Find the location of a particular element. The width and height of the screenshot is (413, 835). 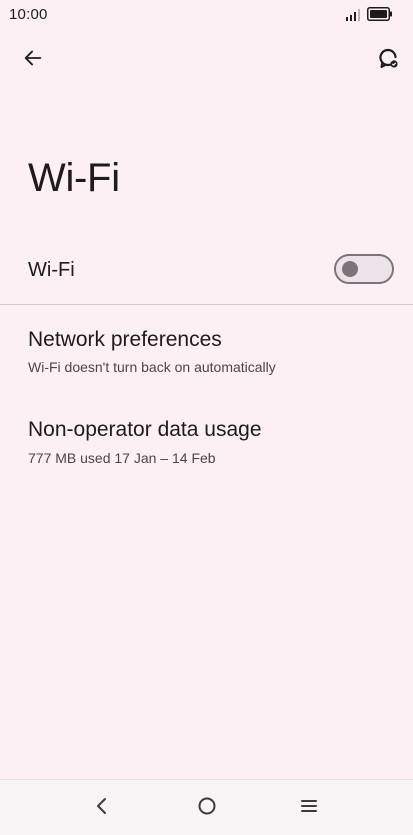

page-title: Wi-Fi is located at coordinates (74, 178).